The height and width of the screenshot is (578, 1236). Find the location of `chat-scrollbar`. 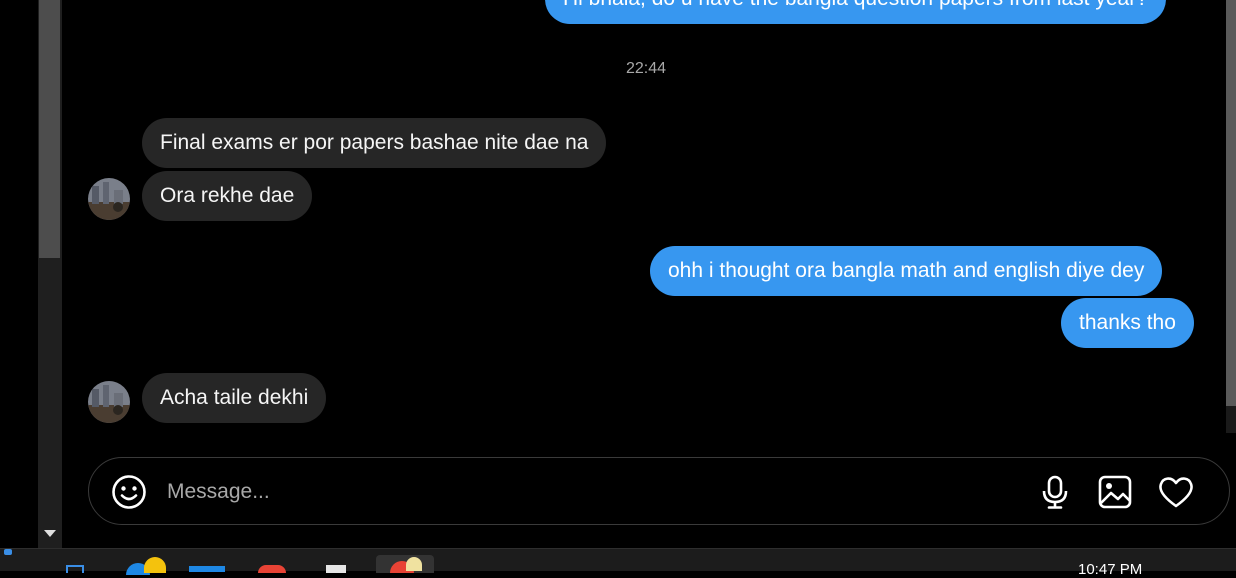

chat-scrollbar is located at coordinates (1231, 216).